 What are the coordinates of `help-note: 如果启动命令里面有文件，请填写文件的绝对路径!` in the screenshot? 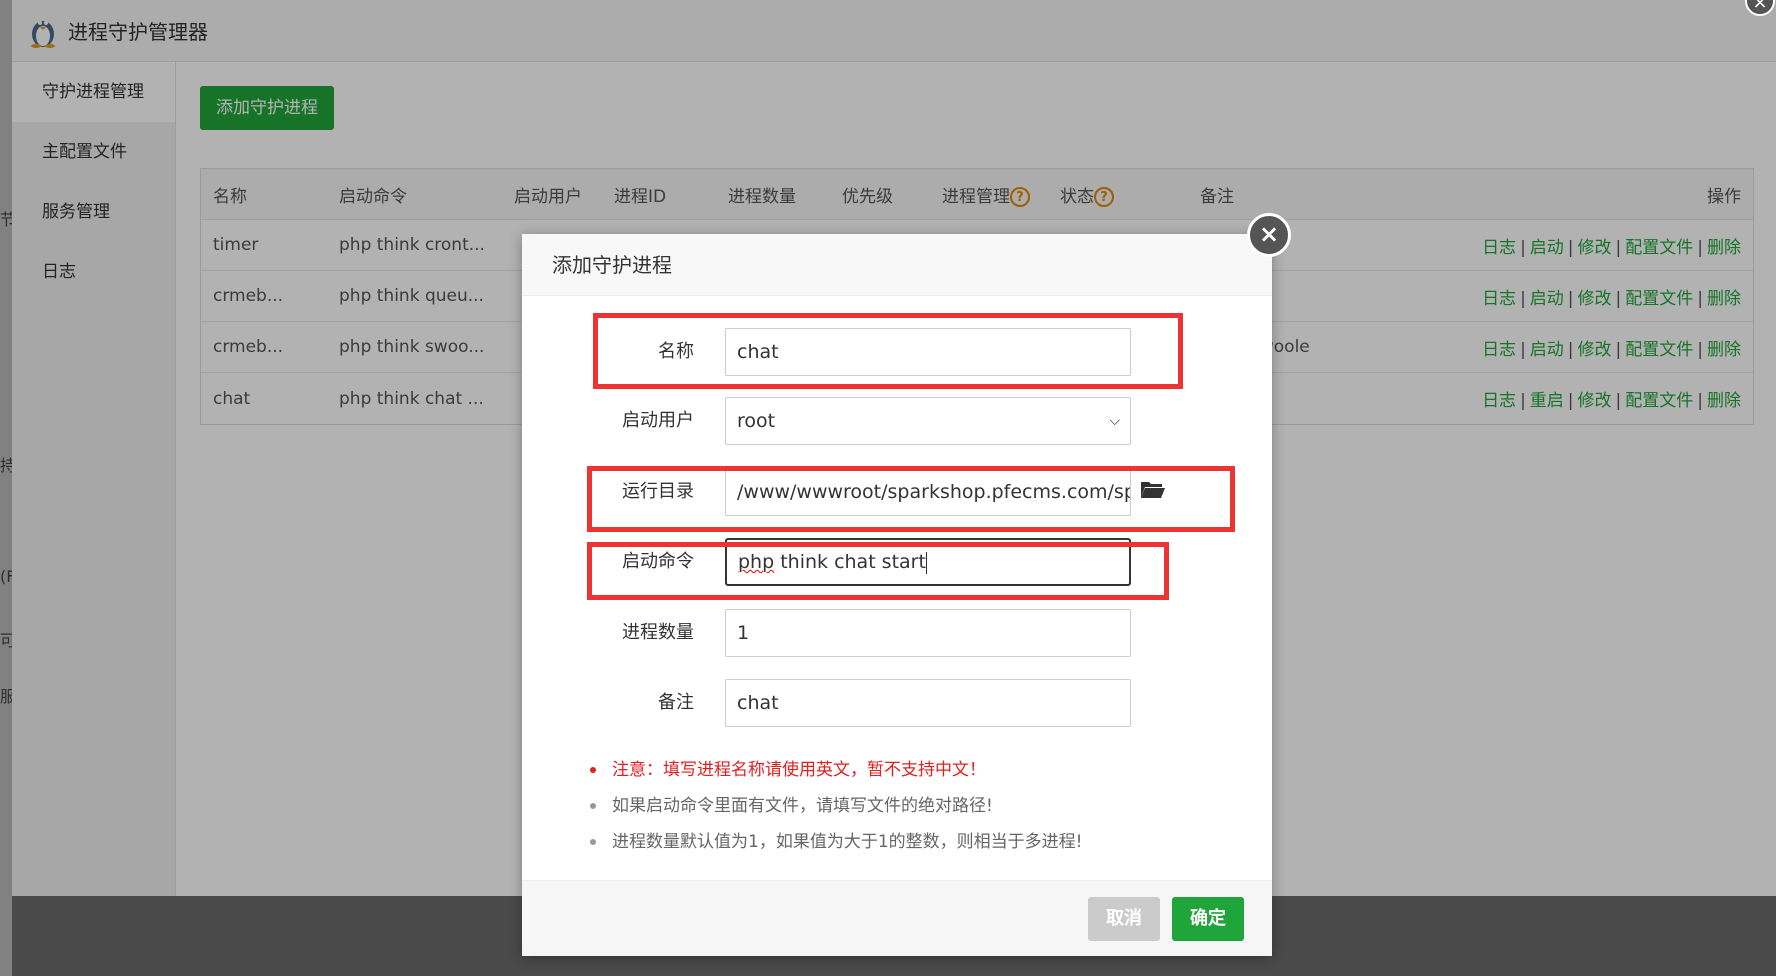 It's located at (914, 806).